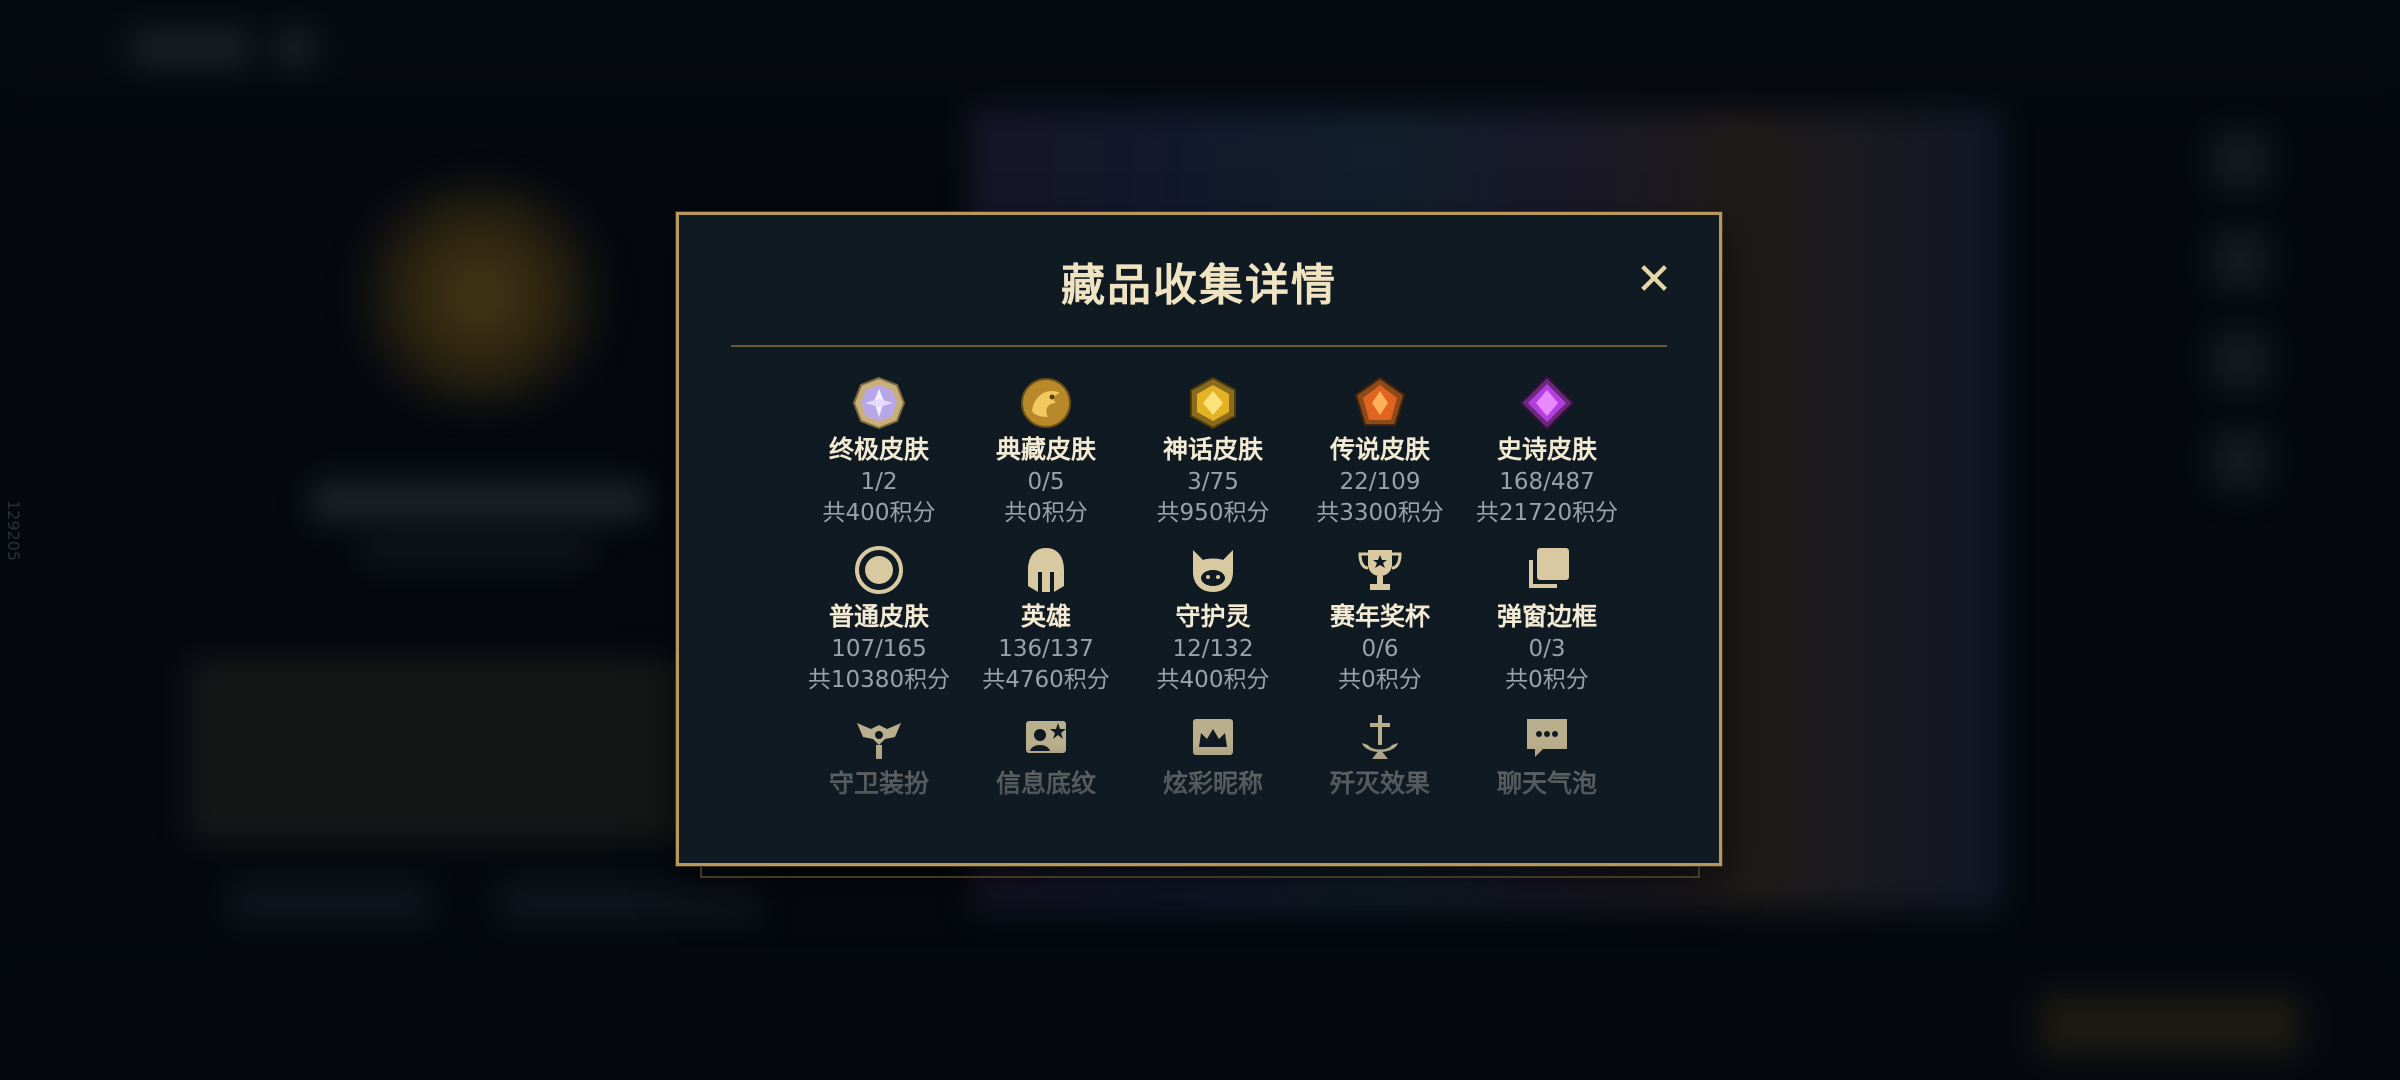  I want to click on dialog-footer-frame, so click(1200, 872).